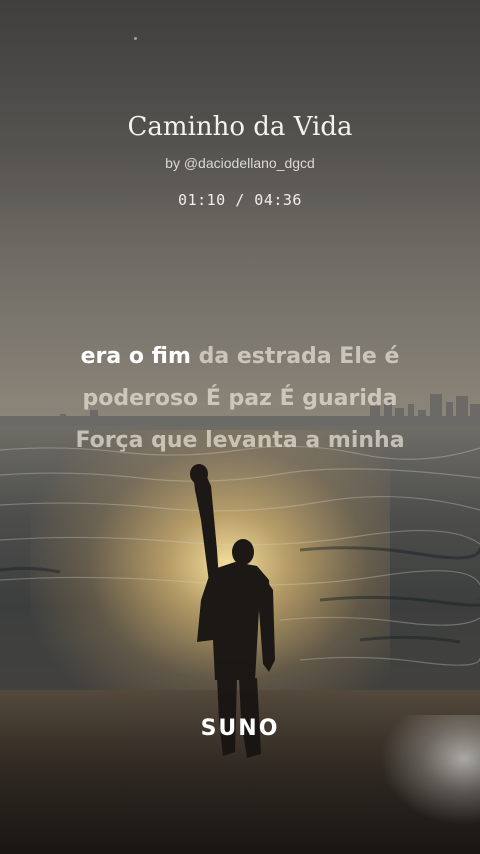 This screenshot has height=854, width=480. I want to click on playback-time: 01:10 / 04:36, so click(240, 200).